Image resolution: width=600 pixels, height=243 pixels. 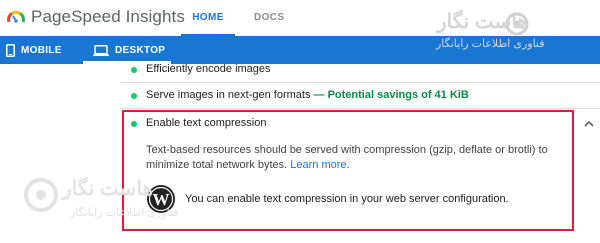 I want to click on laptop-icon, so click(x=101, y=50).